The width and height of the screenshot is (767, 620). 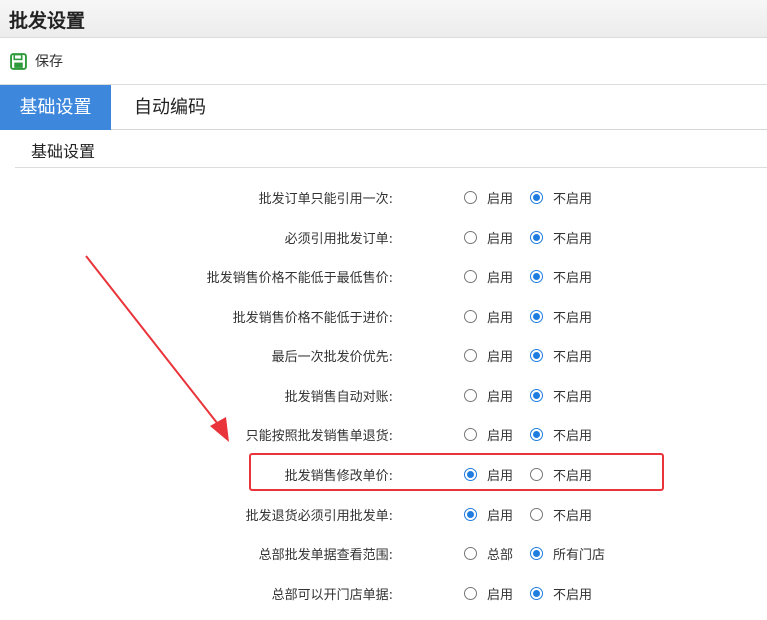 What do you see at coordinates (18, 61) in the screenshot?
I see `floppy-disk-icon` at bounding box center [18, 61].